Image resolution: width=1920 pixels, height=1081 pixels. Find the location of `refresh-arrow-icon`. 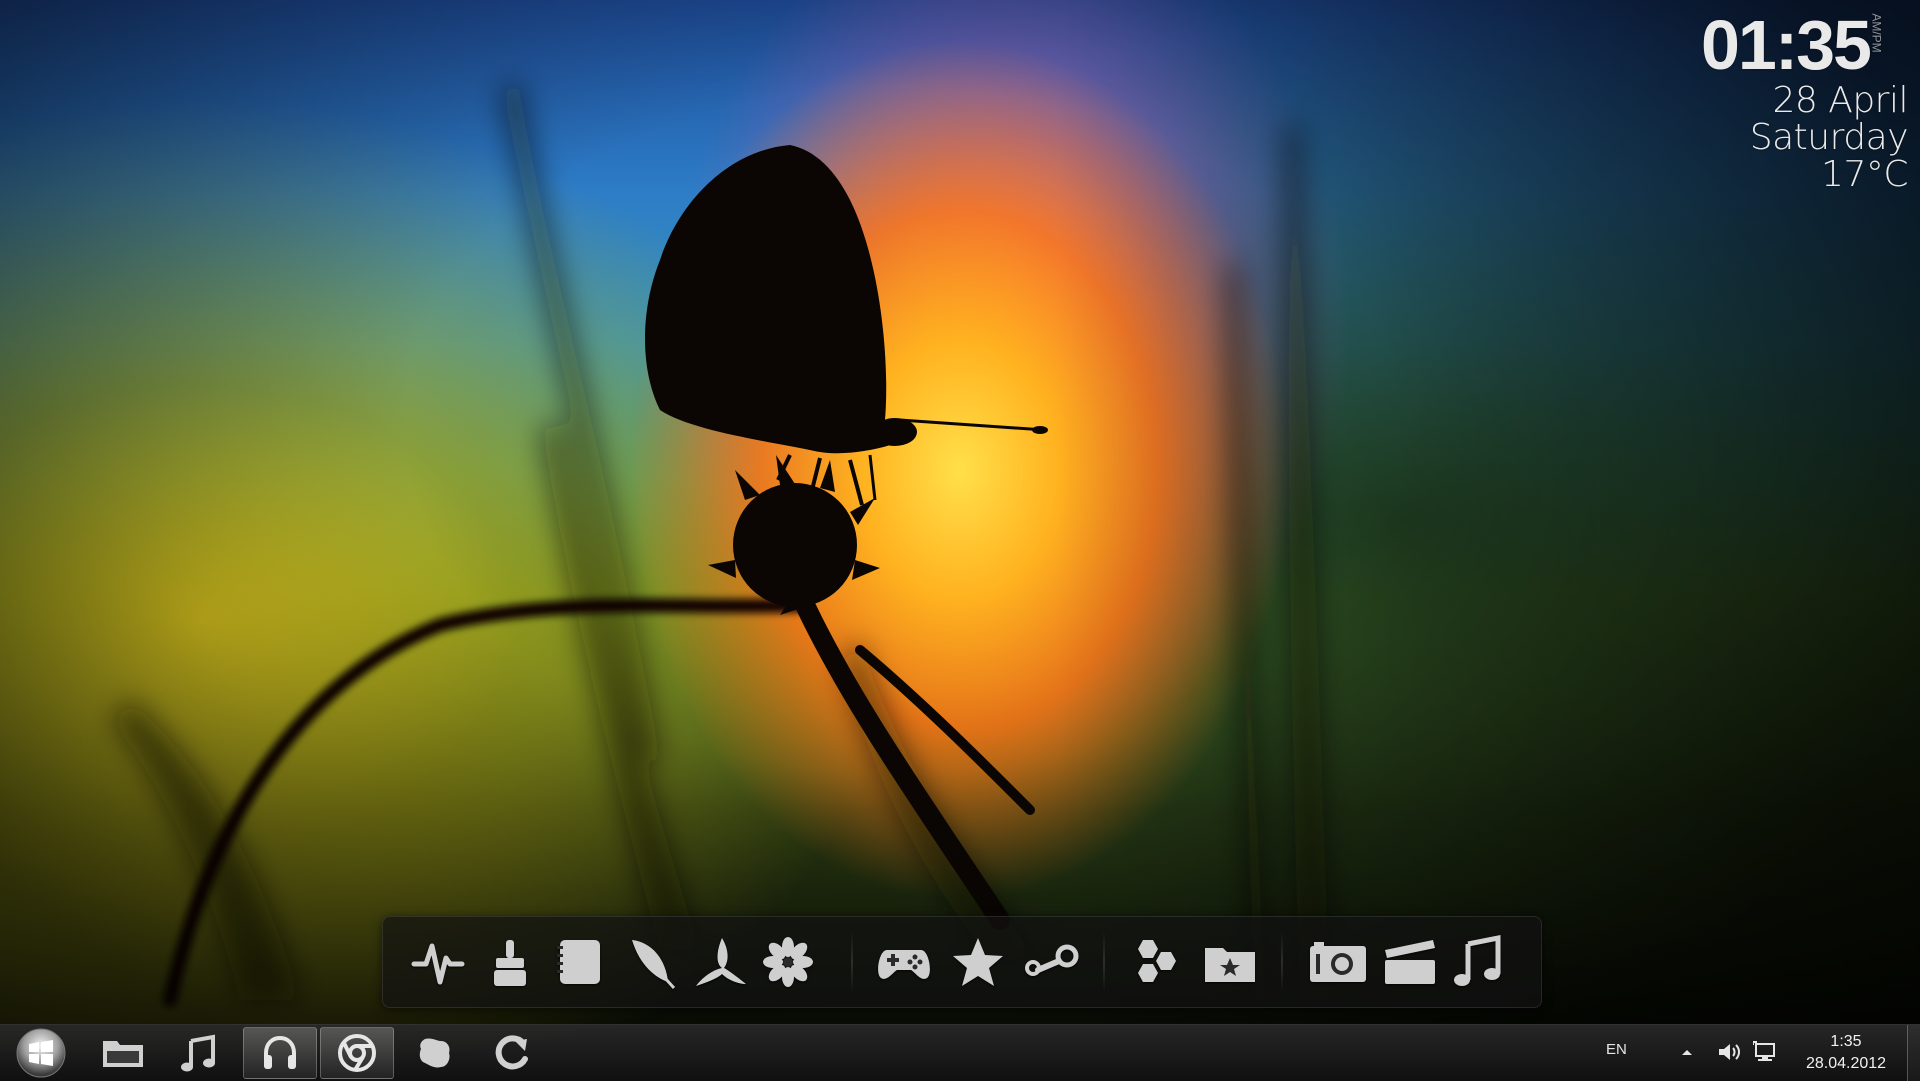

refresh-arrow-icon is located at coordinates (511, 1052).